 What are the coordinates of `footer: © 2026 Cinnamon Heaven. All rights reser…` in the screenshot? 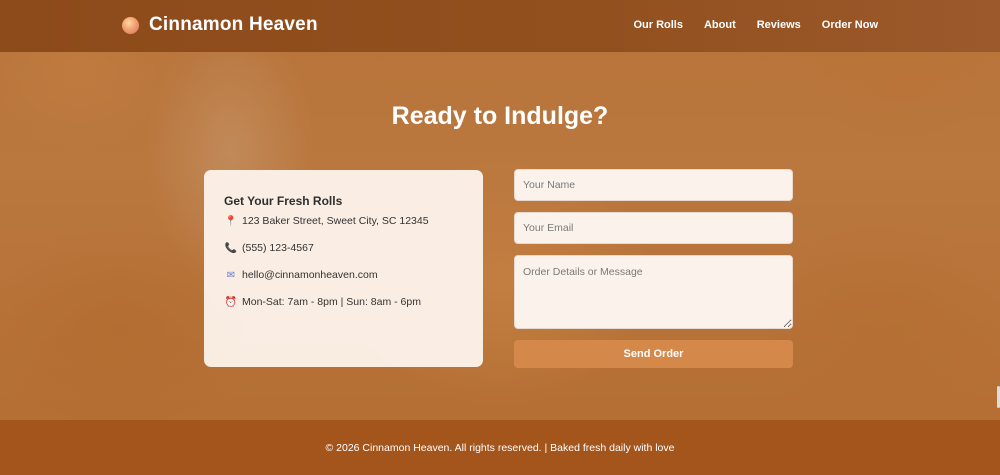 It's located at (500, 447).